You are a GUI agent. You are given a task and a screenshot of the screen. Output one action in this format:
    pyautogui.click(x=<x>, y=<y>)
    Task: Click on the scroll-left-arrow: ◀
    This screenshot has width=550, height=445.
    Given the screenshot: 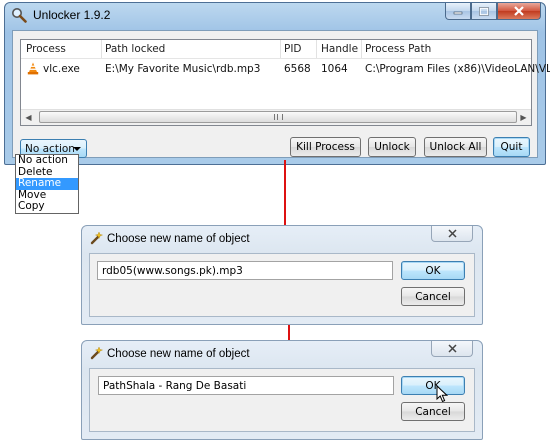 What is the action you would take?
    pyautogui.click(x=28, y=117)
    